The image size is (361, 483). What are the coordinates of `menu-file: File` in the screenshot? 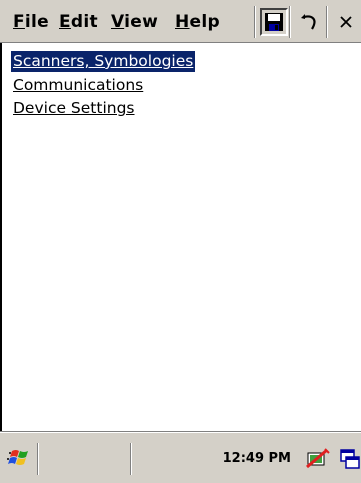 It's located at (31, 22).